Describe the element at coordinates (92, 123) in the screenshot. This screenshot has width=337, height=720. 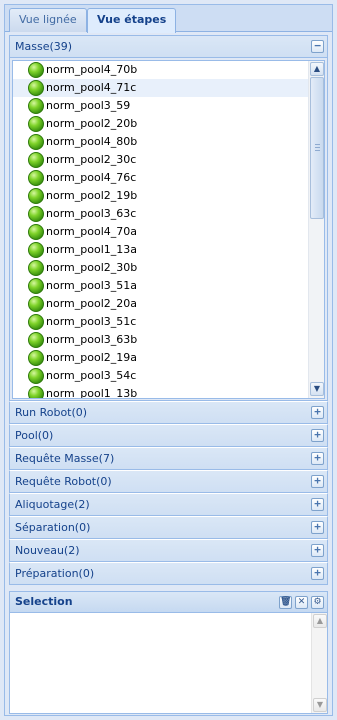
I see `list-item-label: norm_pool2_20b` at that location.